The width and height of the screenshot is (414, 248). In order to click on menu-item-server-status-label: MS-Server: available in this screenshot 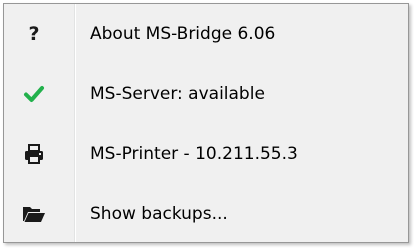, I will do `click(177, 94)`.